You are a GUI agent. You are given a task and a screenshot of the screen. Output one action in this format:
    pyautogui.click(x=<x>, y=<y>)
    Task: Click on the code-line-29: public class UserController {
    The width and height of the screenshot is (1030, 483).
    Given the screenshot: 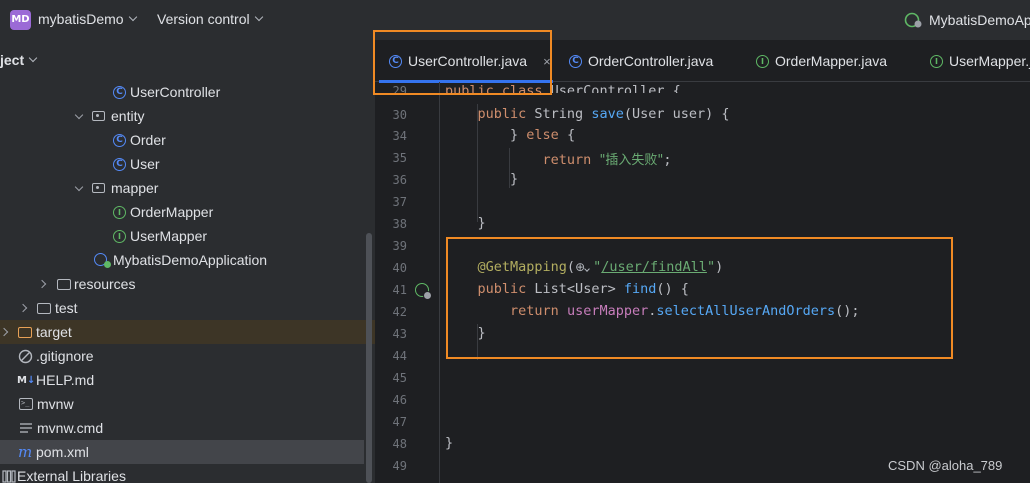 What is the action you would take?
    pyautogui.click(x=563, y=91)
    